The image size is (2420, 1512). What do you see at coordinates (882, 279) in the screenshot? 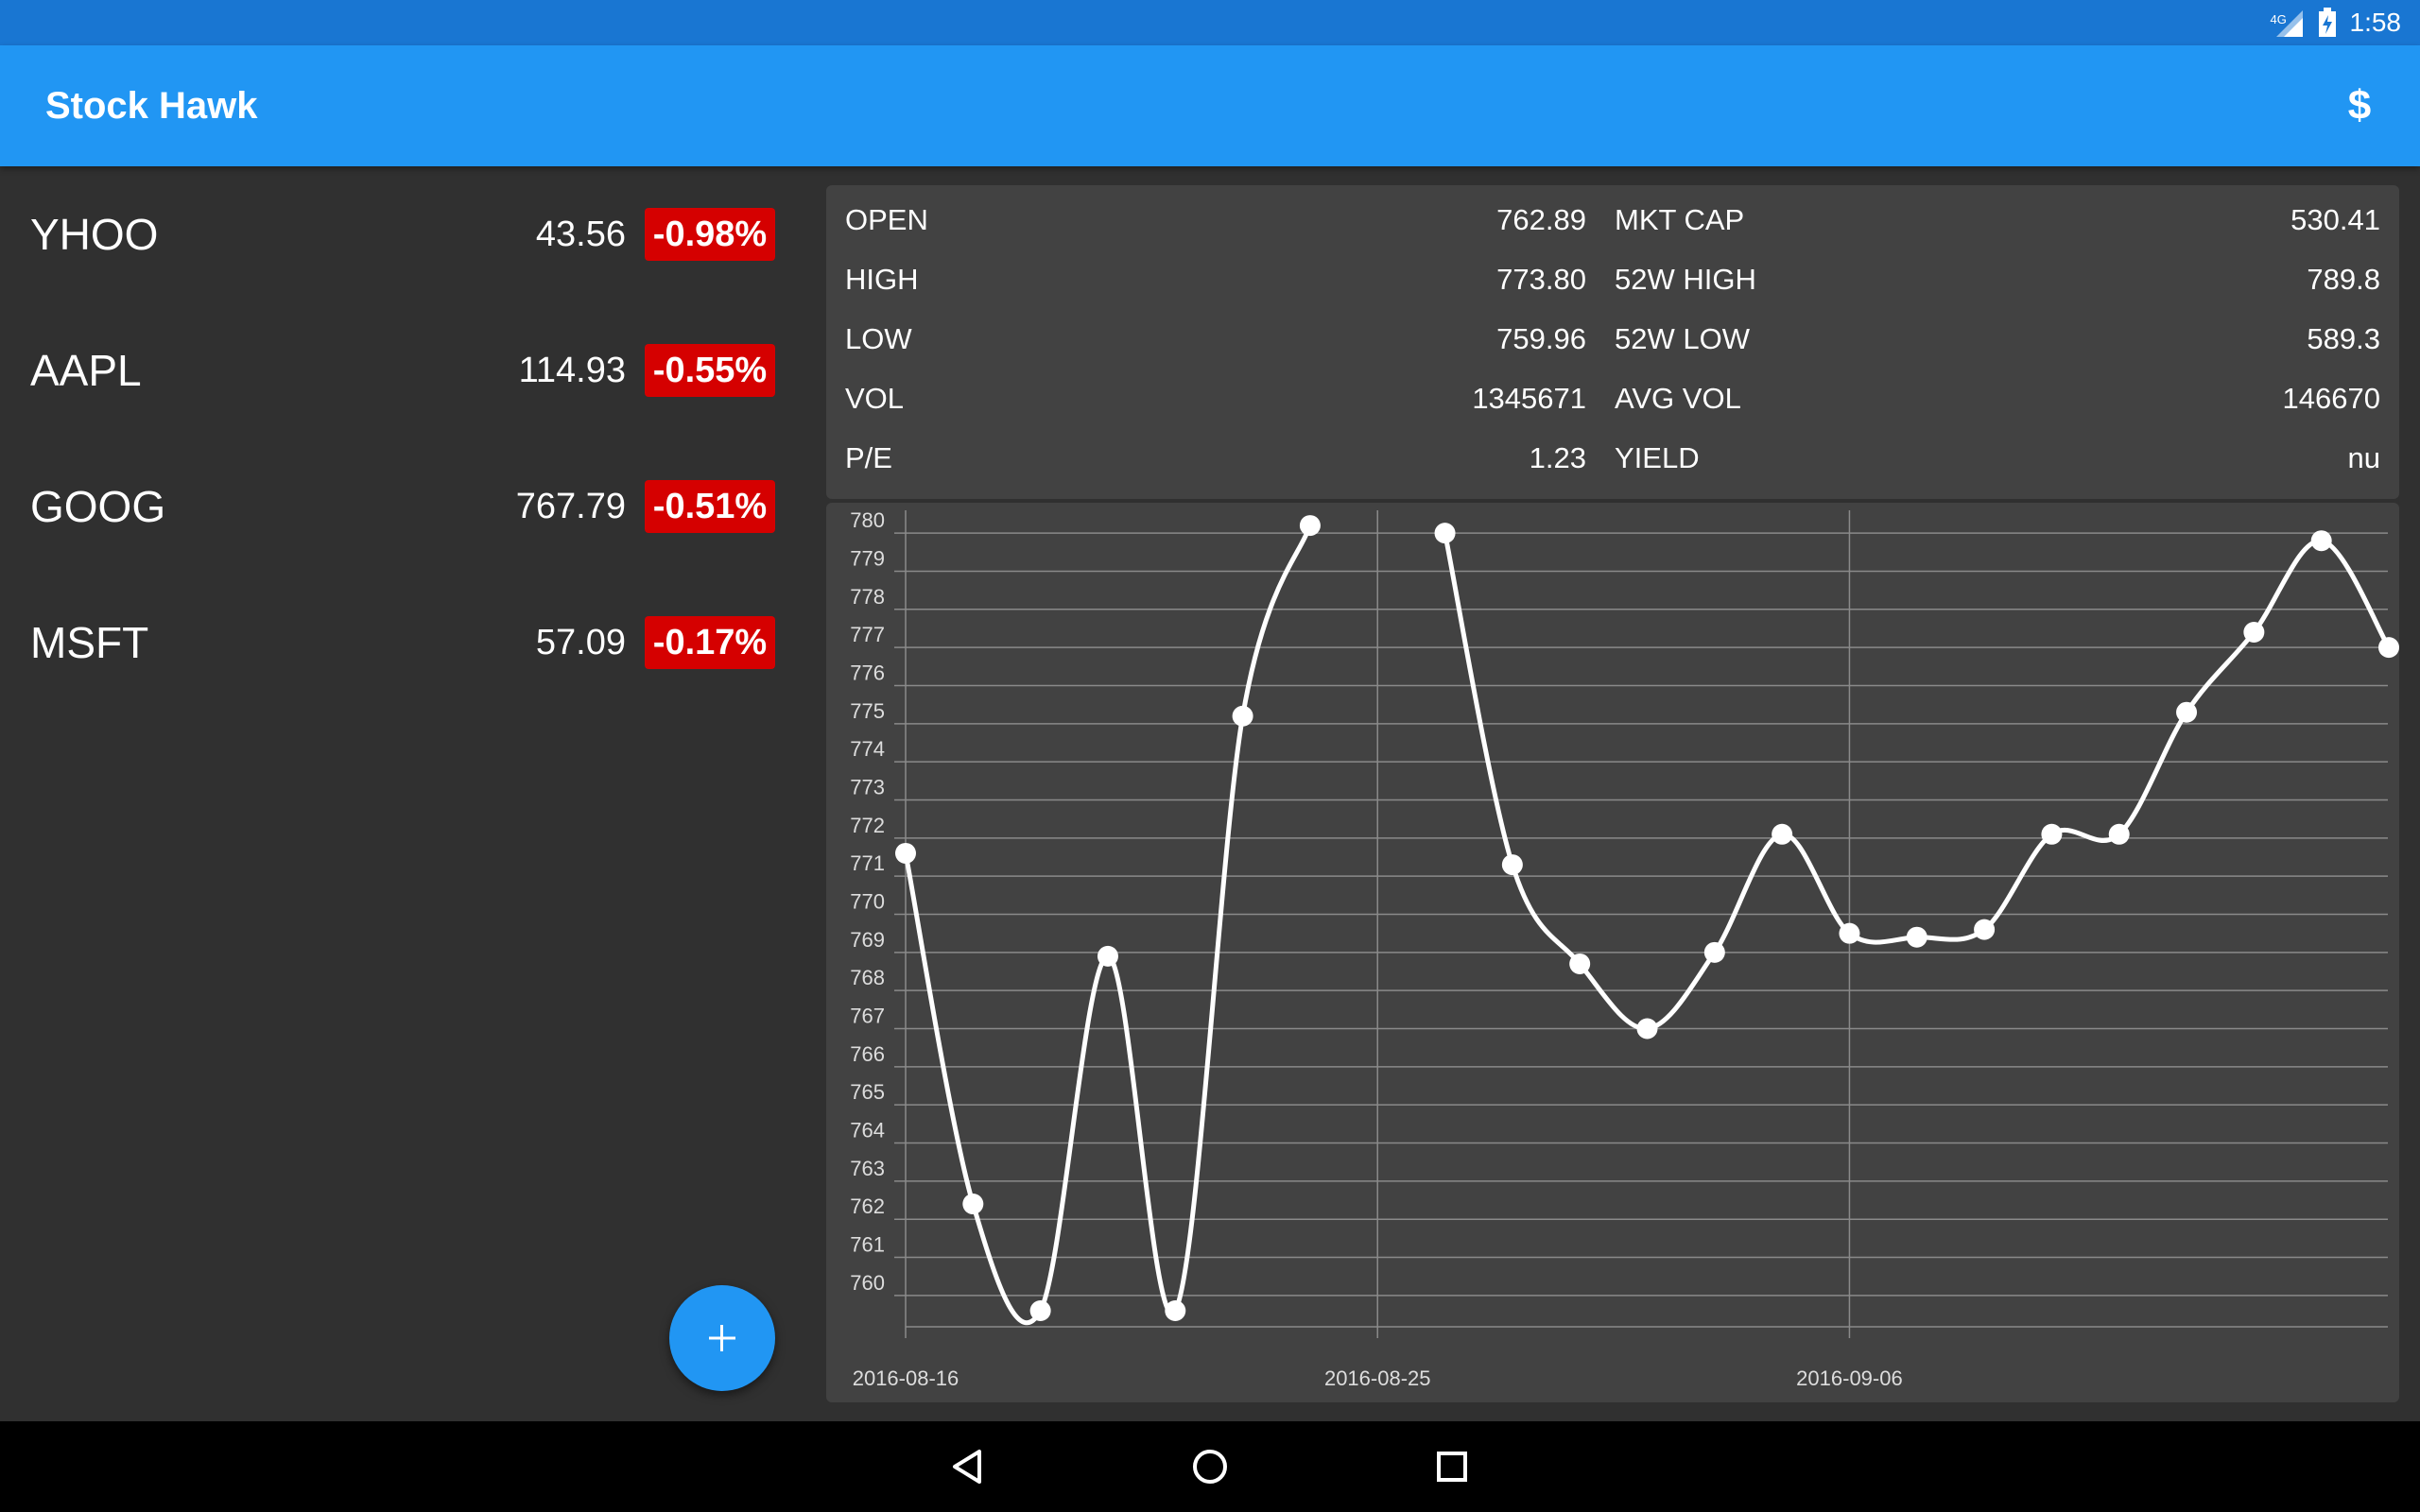
I see `detail-label: HIGH` at bounding box center [882, 279].